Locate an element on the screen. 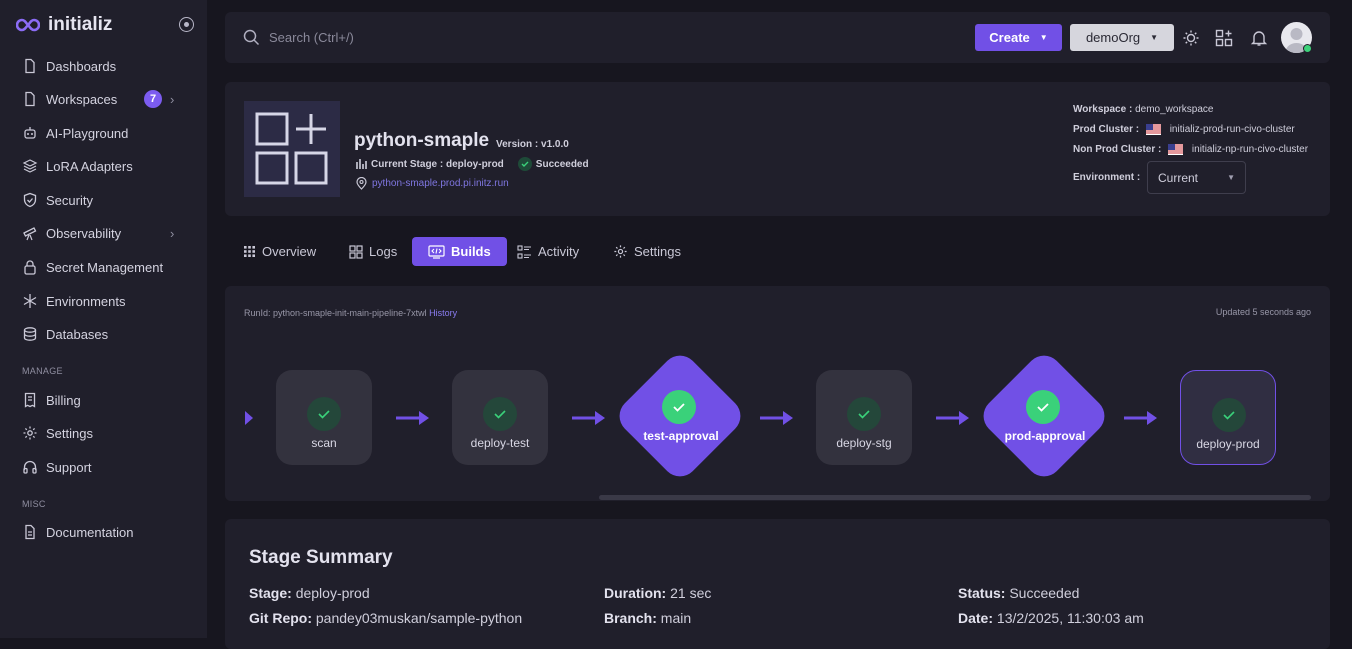  sun-icon is located at coordinates (1191, 38).